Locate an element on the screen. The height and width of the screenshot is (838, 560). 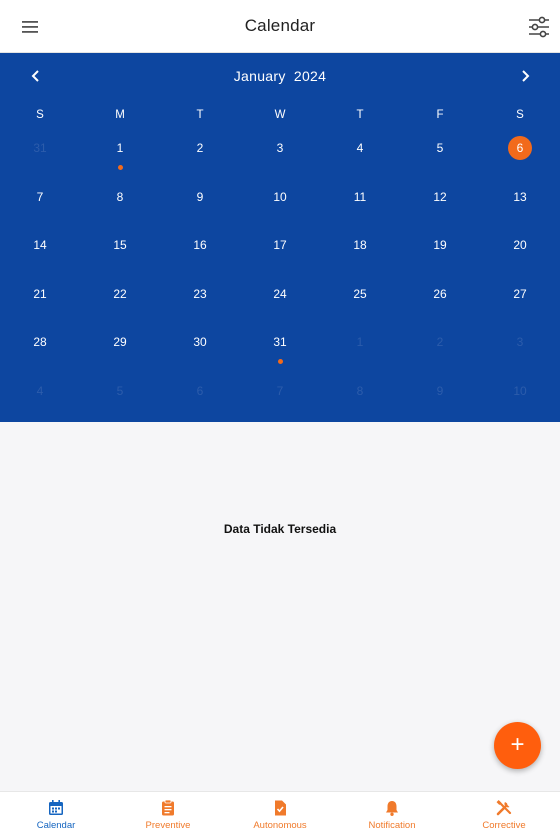
weekday-label: S is located at coordinates (40, 115).